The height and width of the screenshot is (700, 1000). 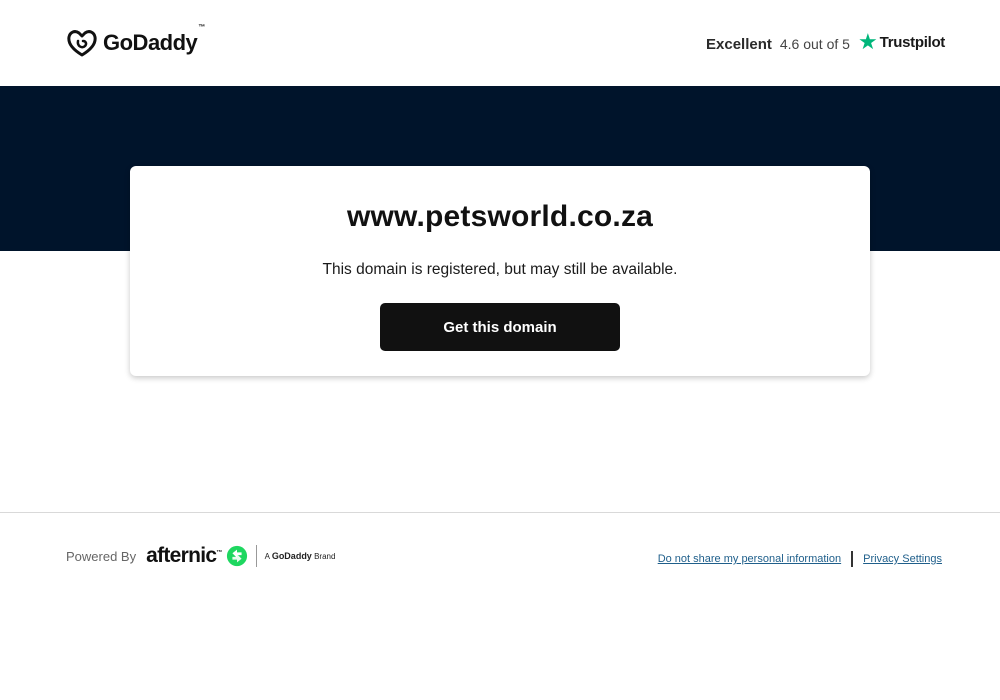 I want to click on brand-prefix: A, so click(x=267, y=556).